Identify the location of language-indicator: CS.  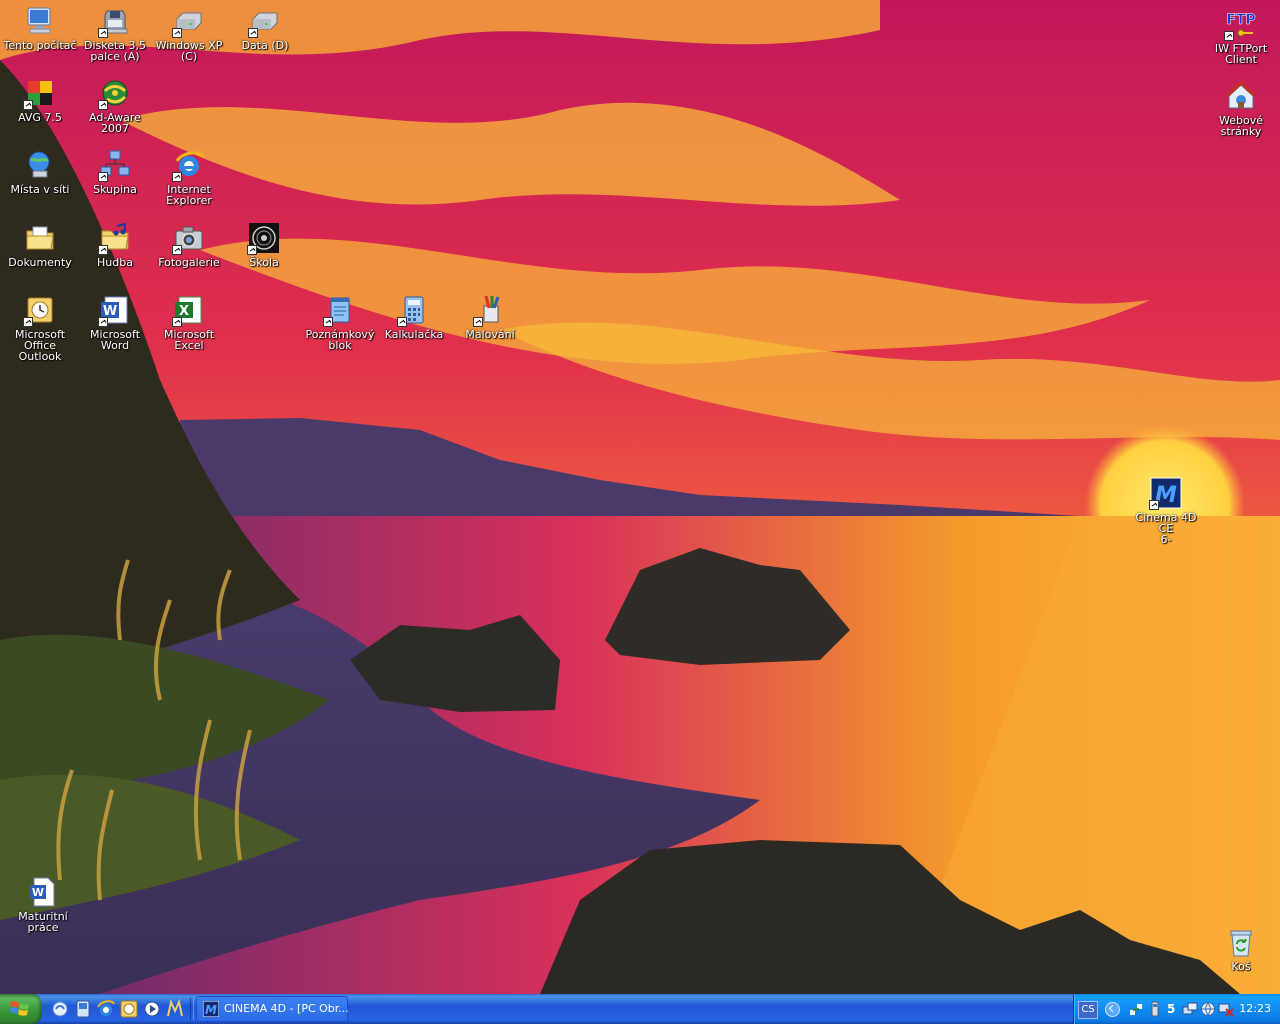
(1088, 1010).